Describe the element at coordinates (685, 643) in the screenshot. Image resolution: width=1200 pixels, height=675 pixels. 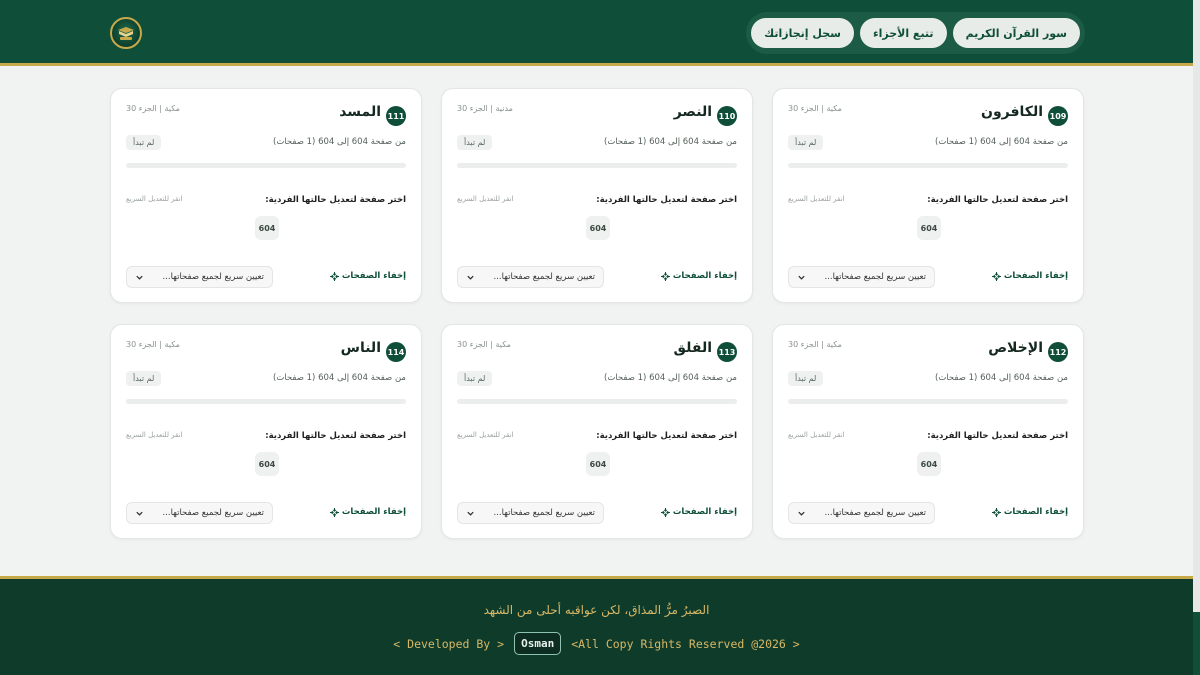
I see `credits-copyright: <All Copy Rights Reserved @2026 >` at that location.